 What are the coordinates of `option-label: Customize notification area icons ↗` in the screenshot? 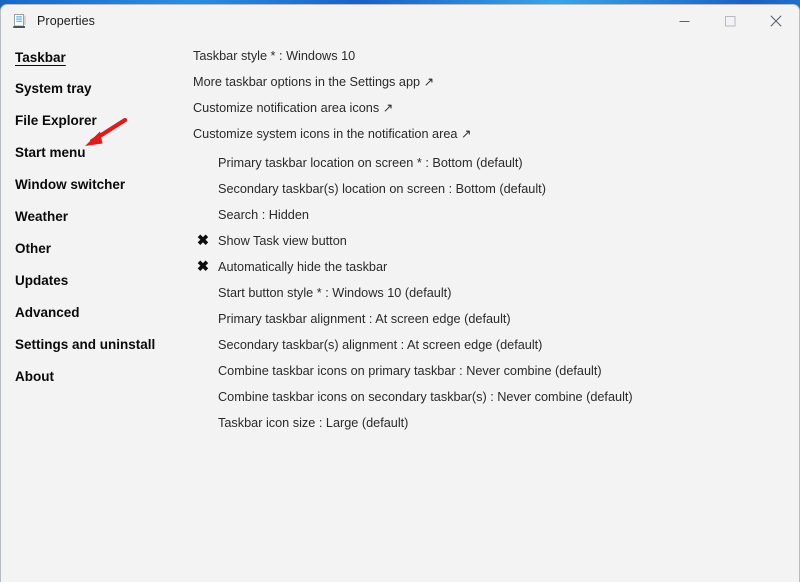 It's located at (293, 107).